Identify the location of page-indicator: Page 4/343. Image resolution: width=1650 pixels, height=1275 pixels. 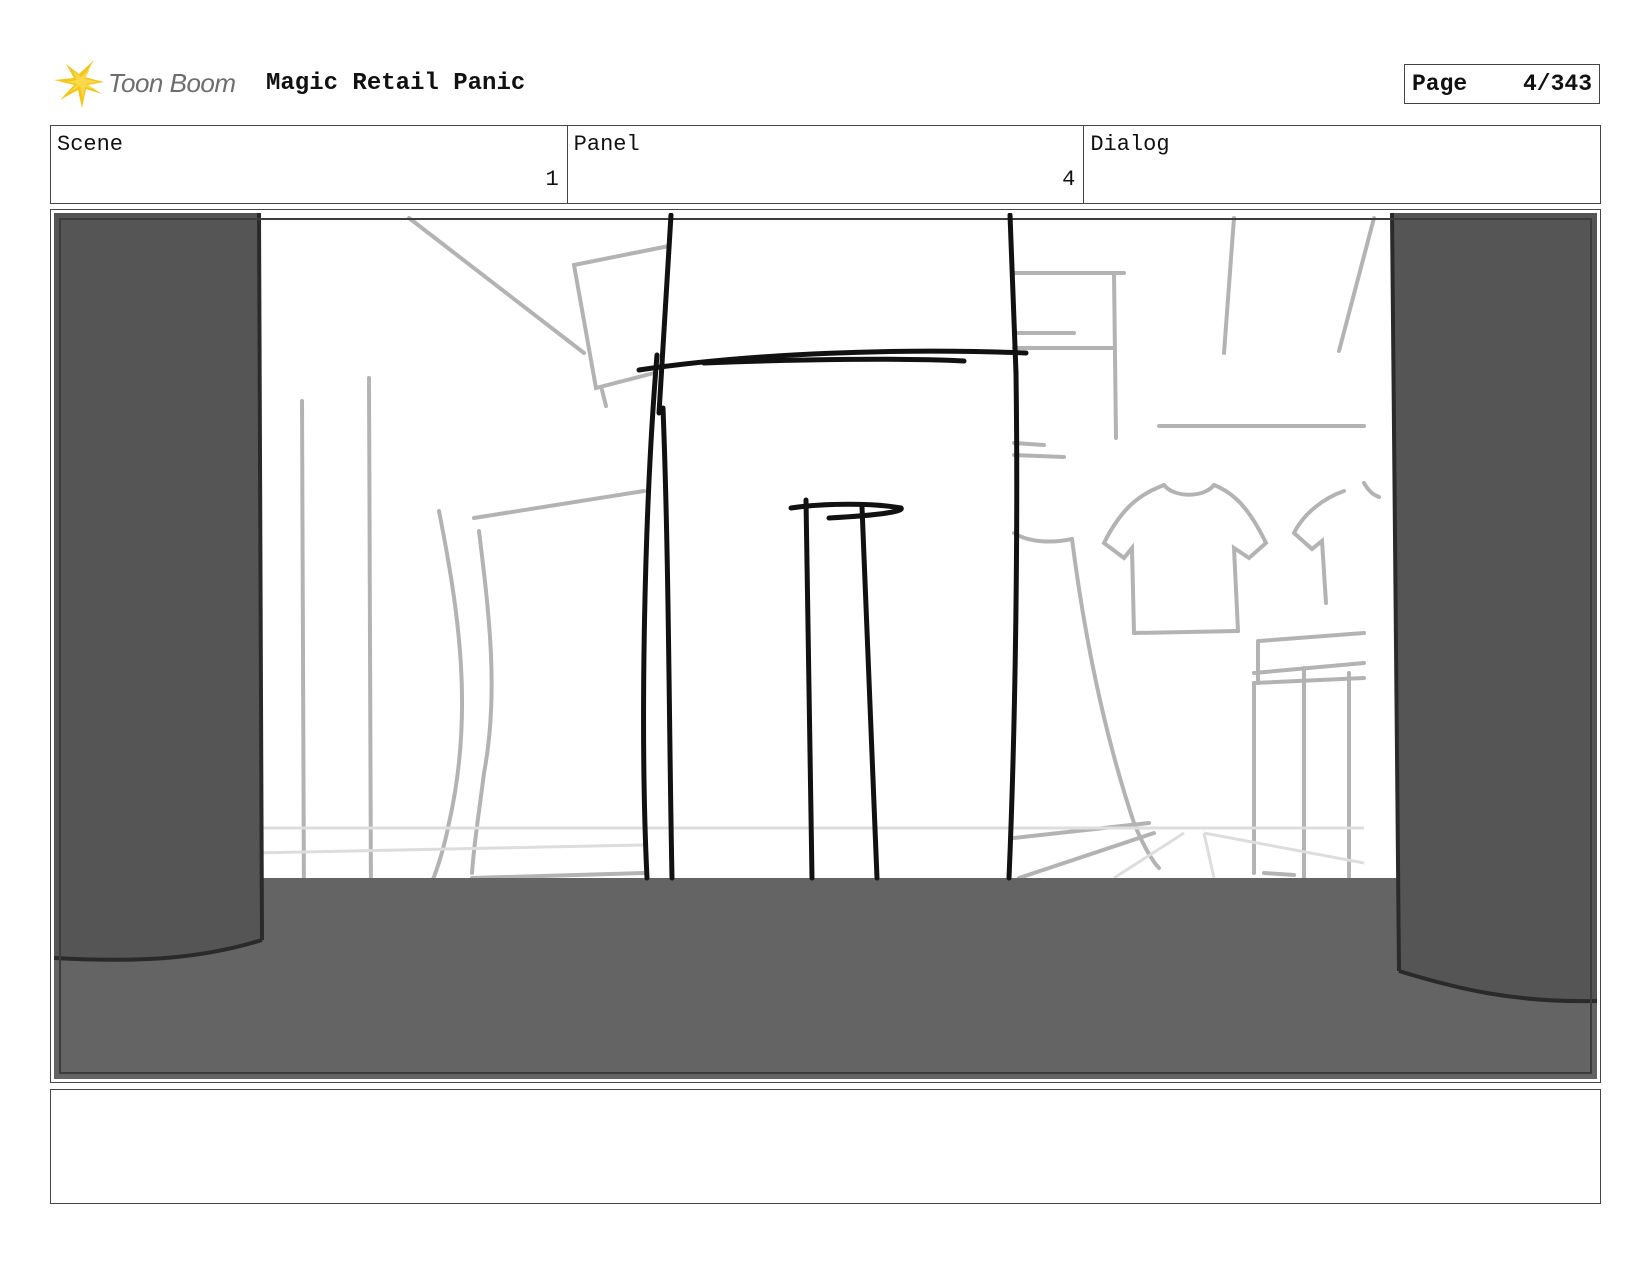
(1502, 84).